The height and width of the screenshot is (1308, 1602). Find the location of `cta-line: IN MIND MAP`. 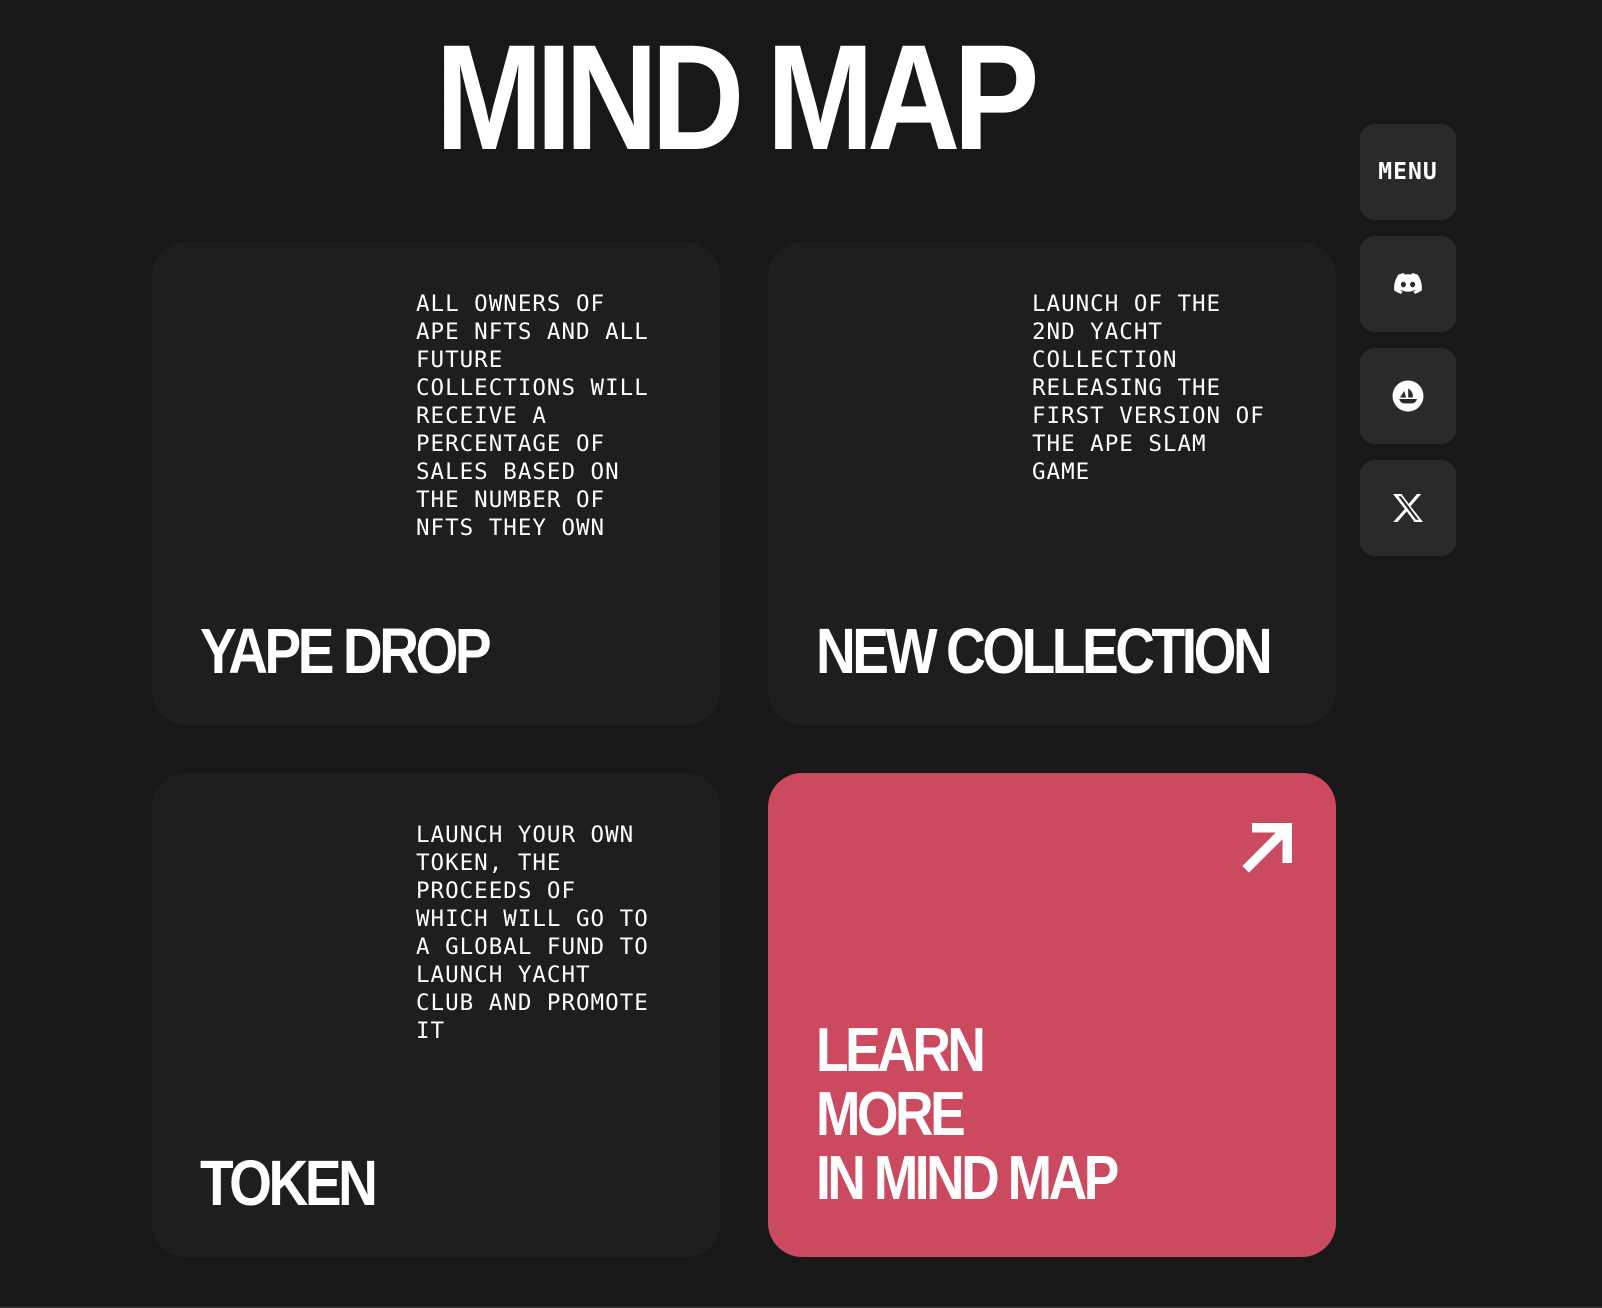

cta-line: IN MIND MAP is located at coordinates (967, 1178).